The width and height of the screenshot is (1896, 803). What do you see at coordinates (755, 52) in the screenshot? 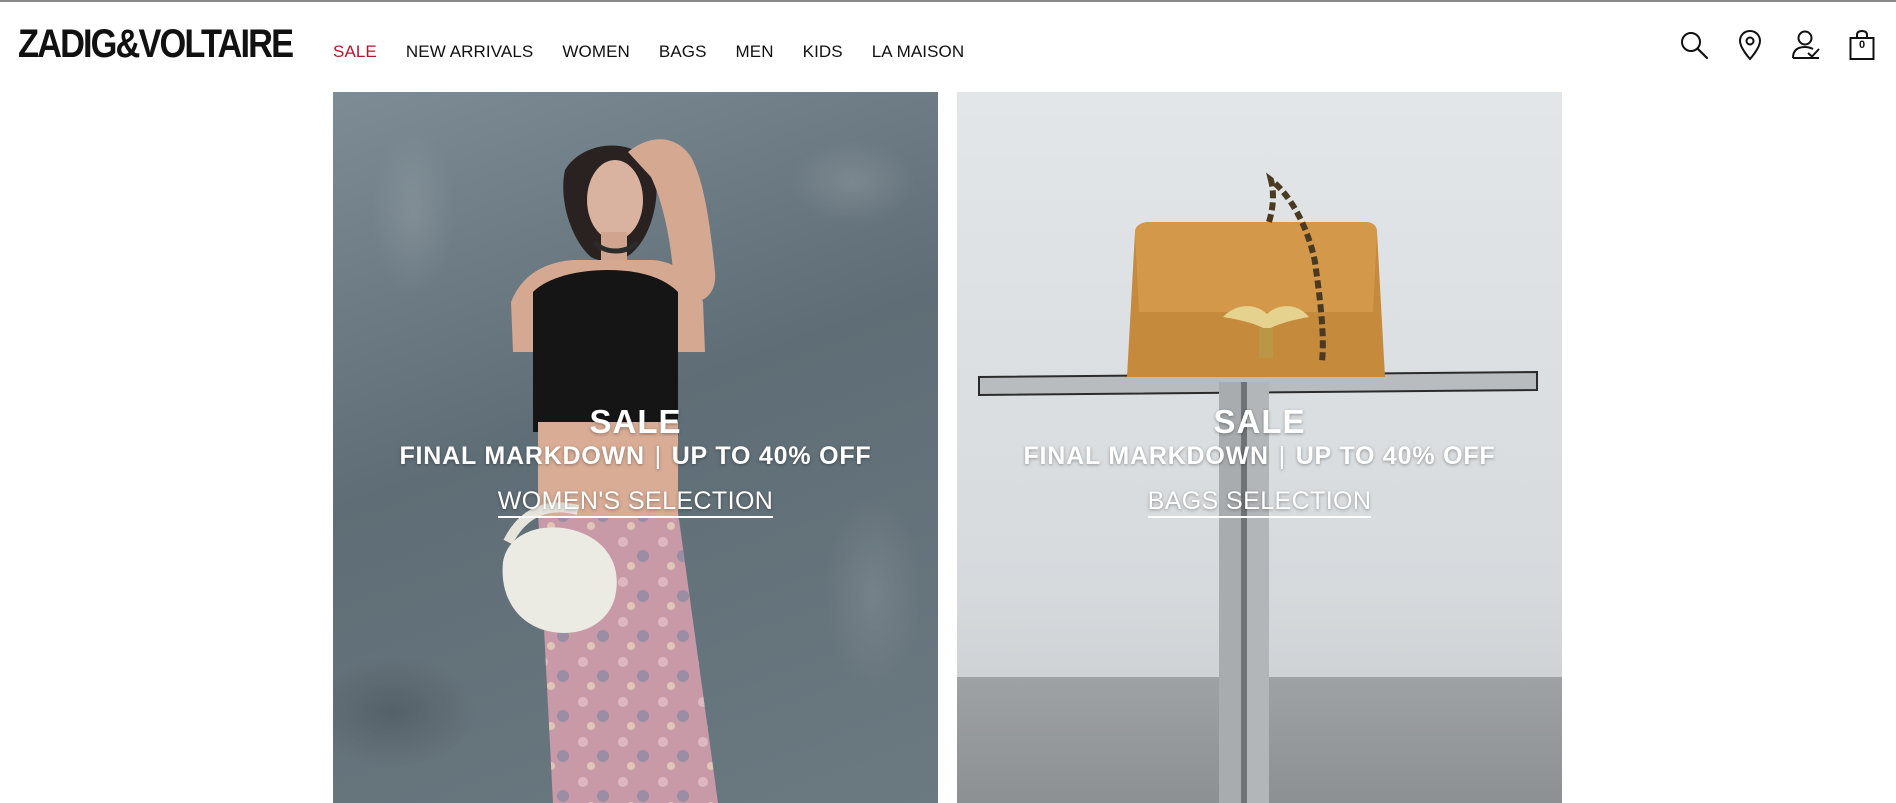
I see `nav-item-men: MEN` at bounding box center [755, 52].